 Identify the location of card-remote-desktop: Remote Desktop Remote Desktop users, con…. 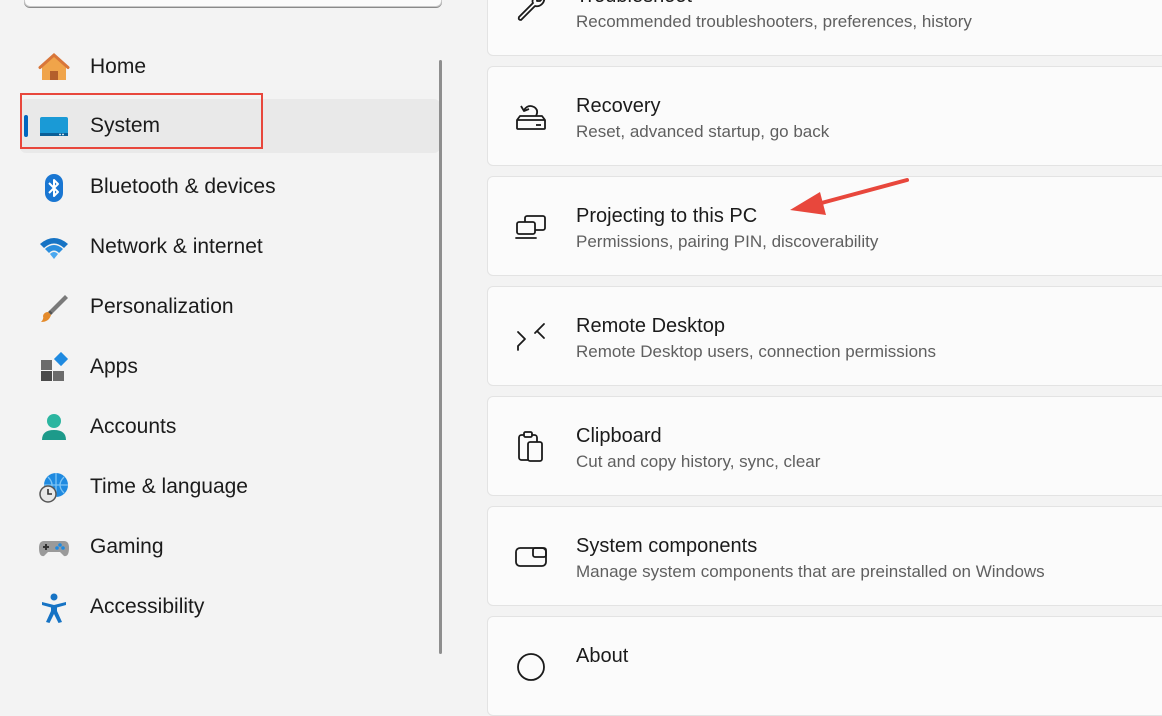
(824, 336).